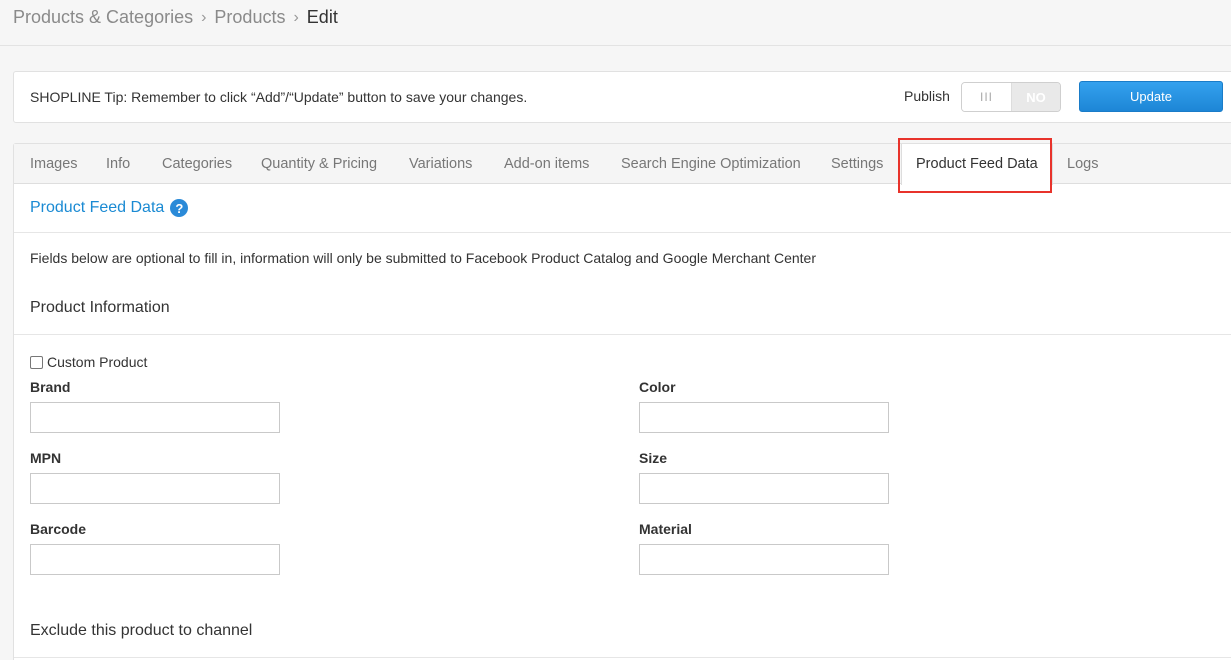  I want to click on barcode-input, so click(155, 559).